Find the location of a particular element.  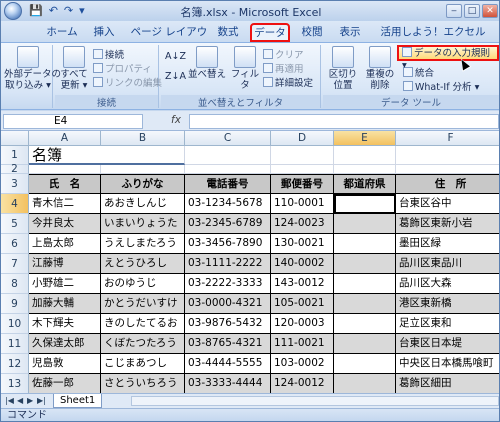

next-sheet-icon: ▶ is located at coordinates (30, 400).